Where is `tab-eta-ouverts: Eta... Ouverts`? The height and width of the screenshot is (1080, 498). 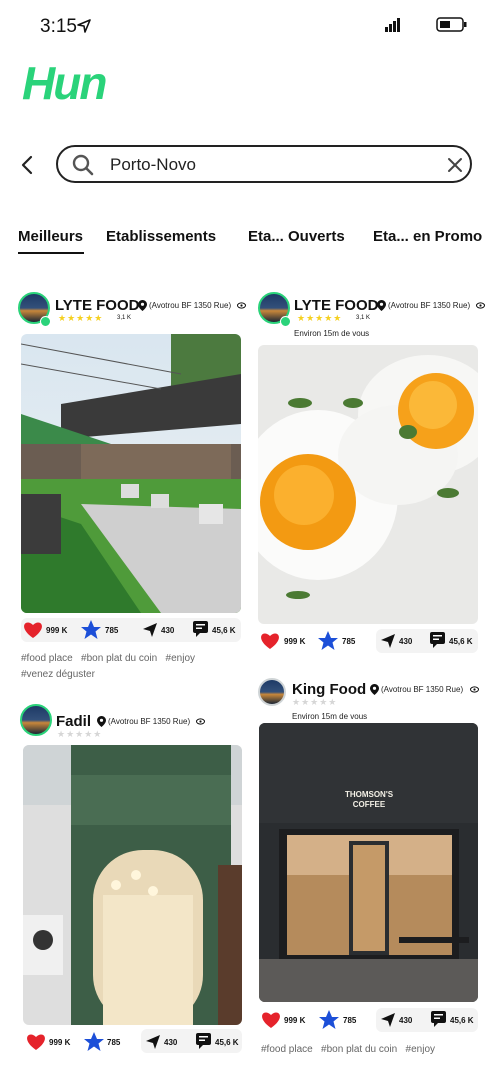 tab-eta-ouverts: Eta... Ouverts is located at coordinates (296, 236).